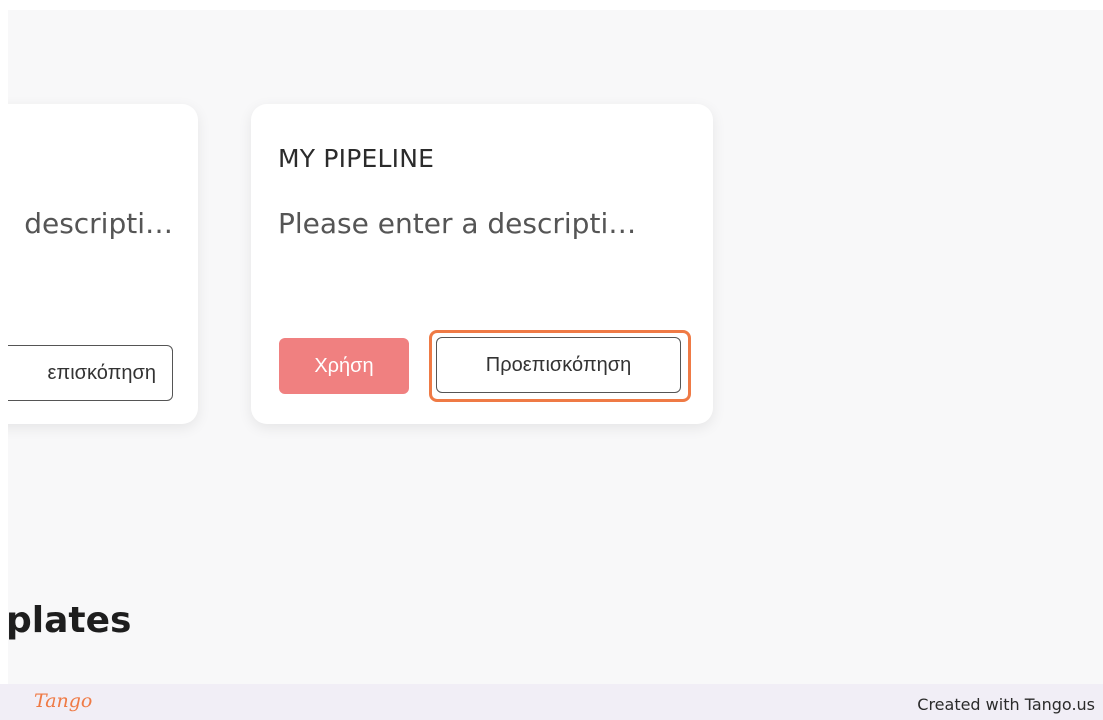 Image resolution: width=1103 pixels, height=720 pixels. I want to click on section-heading: plates, so click(70, 620).